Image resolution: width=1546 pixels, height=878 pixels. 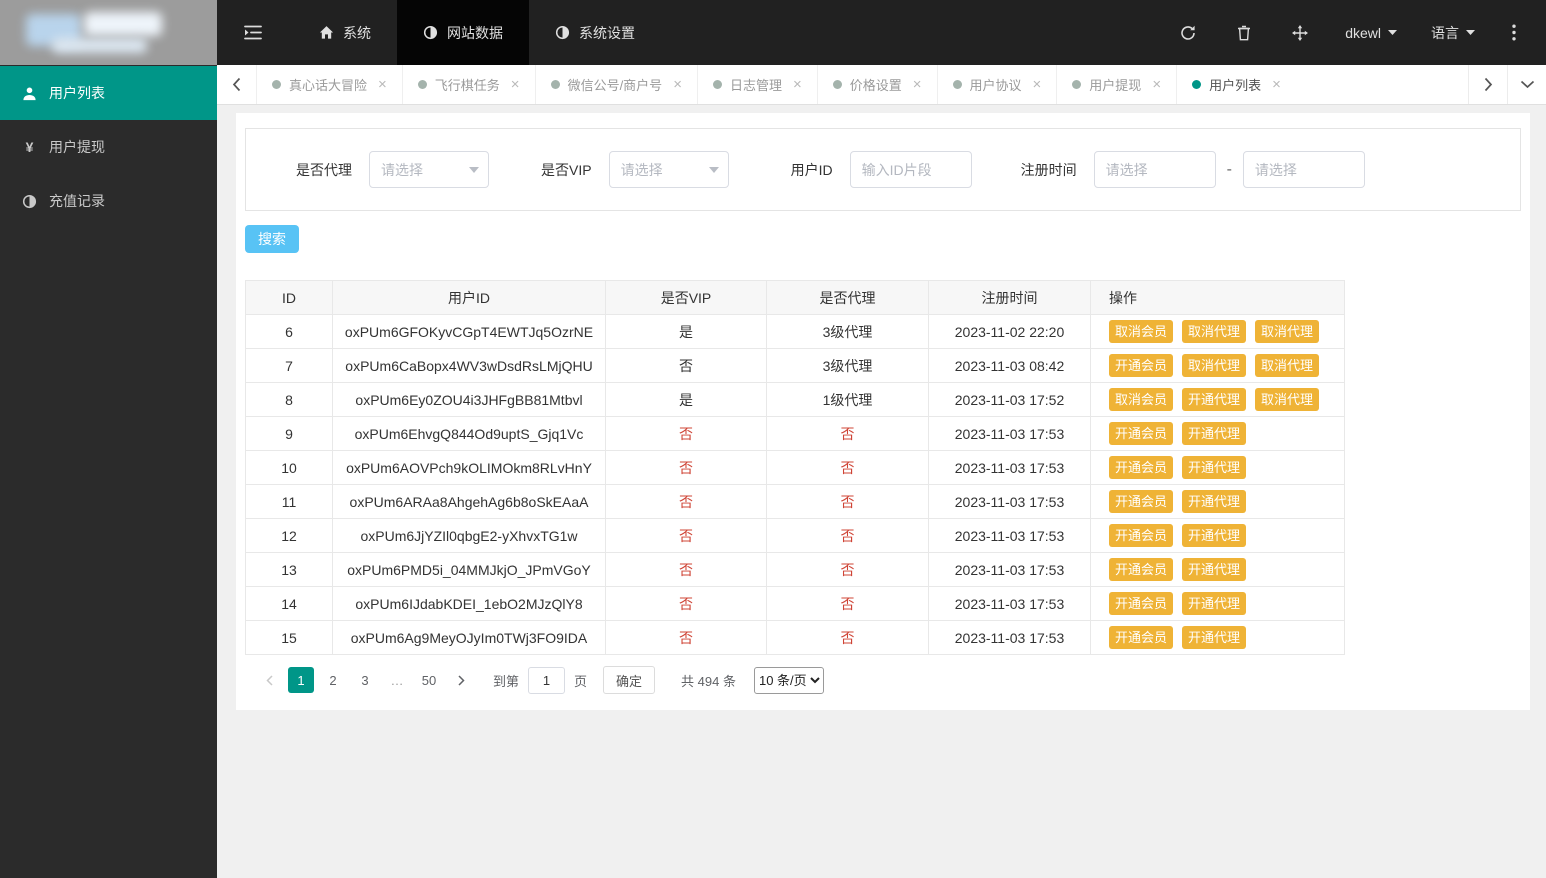 I want to click on vip-filter-select: 请选择, so click(x=668, y=169).